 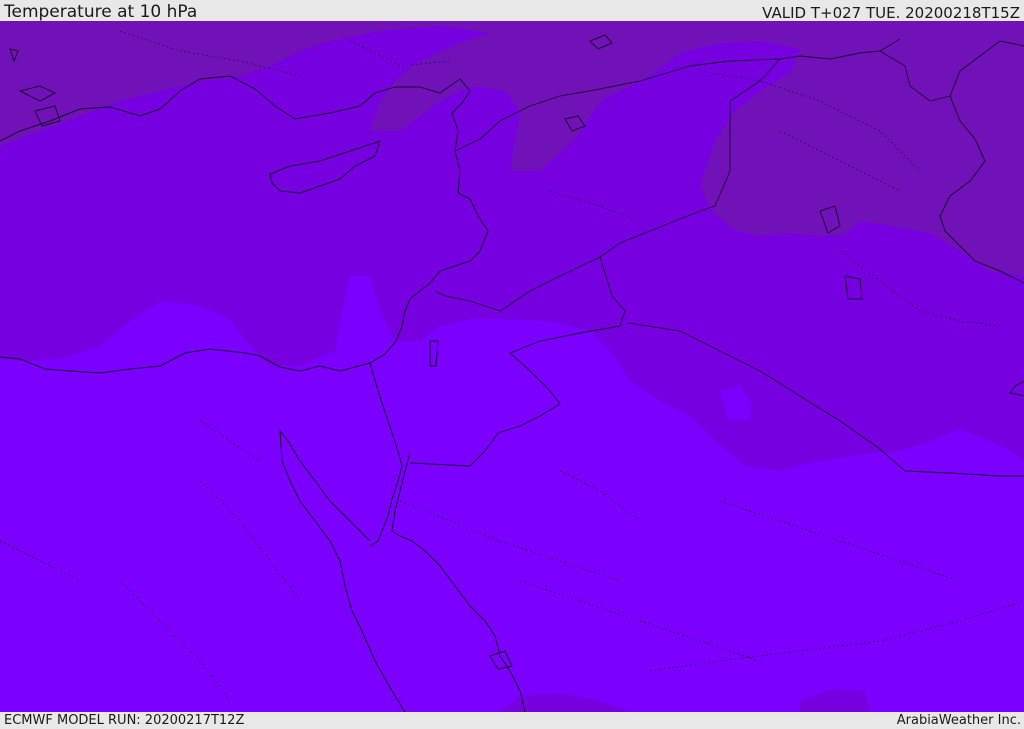 What do you see at coordinates (891, 13) in the screenshot?
I see `valid-time: VALID T+027 TUE. 20200218T15Z` at bounding box center [891, 13].